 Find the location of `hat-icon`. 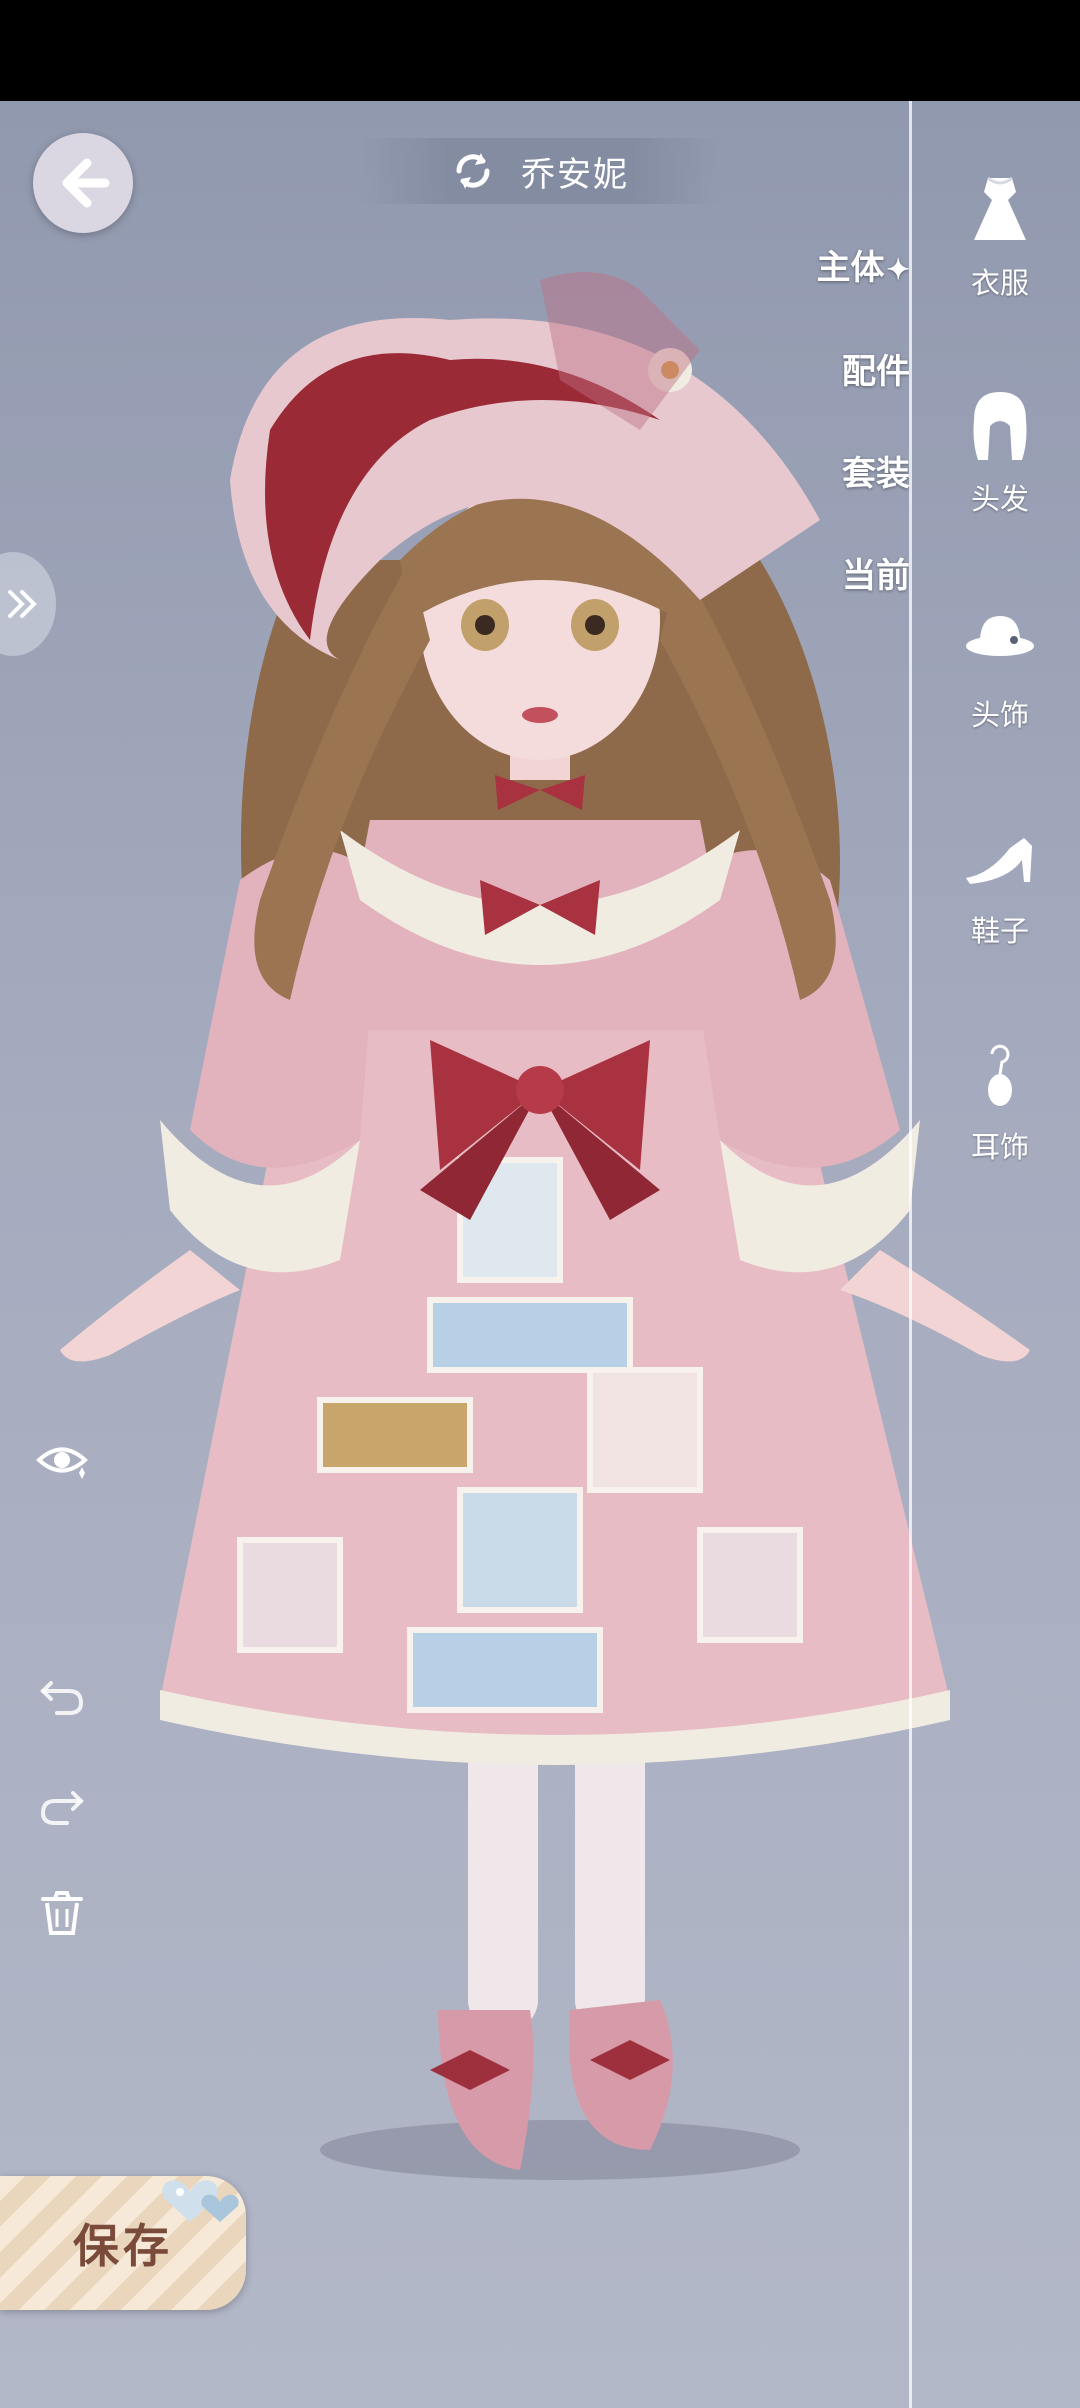

hat-icon is located at coordinates (1000, 636).